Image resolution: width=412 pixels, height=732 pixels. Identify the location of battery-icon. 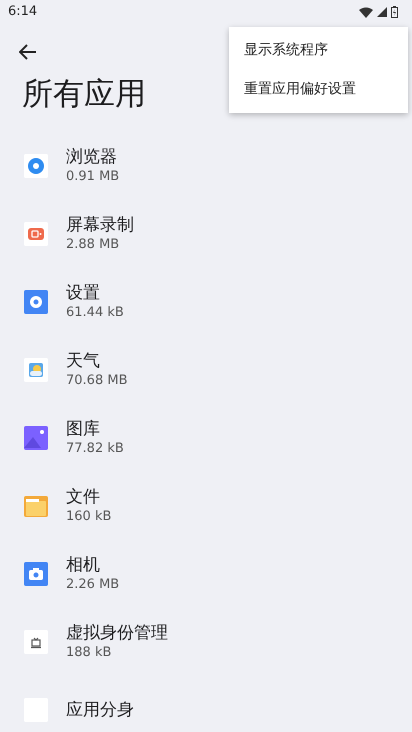
(394, 12).